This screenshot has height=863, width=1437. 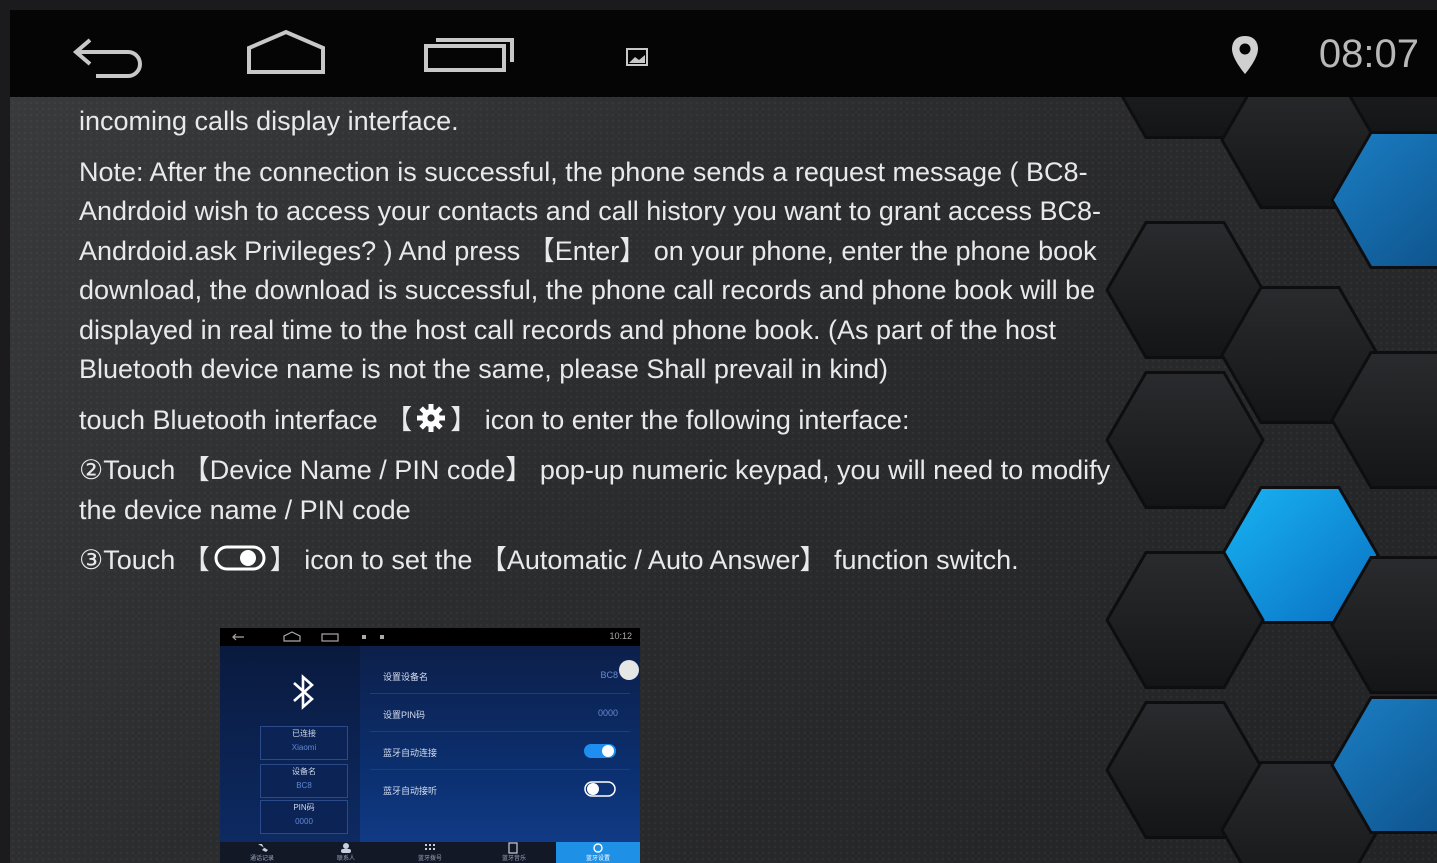 What do you see at coordinates (240, 558) in the screenshot?
I see `toggle-icon` at bounding box center [240, 558].